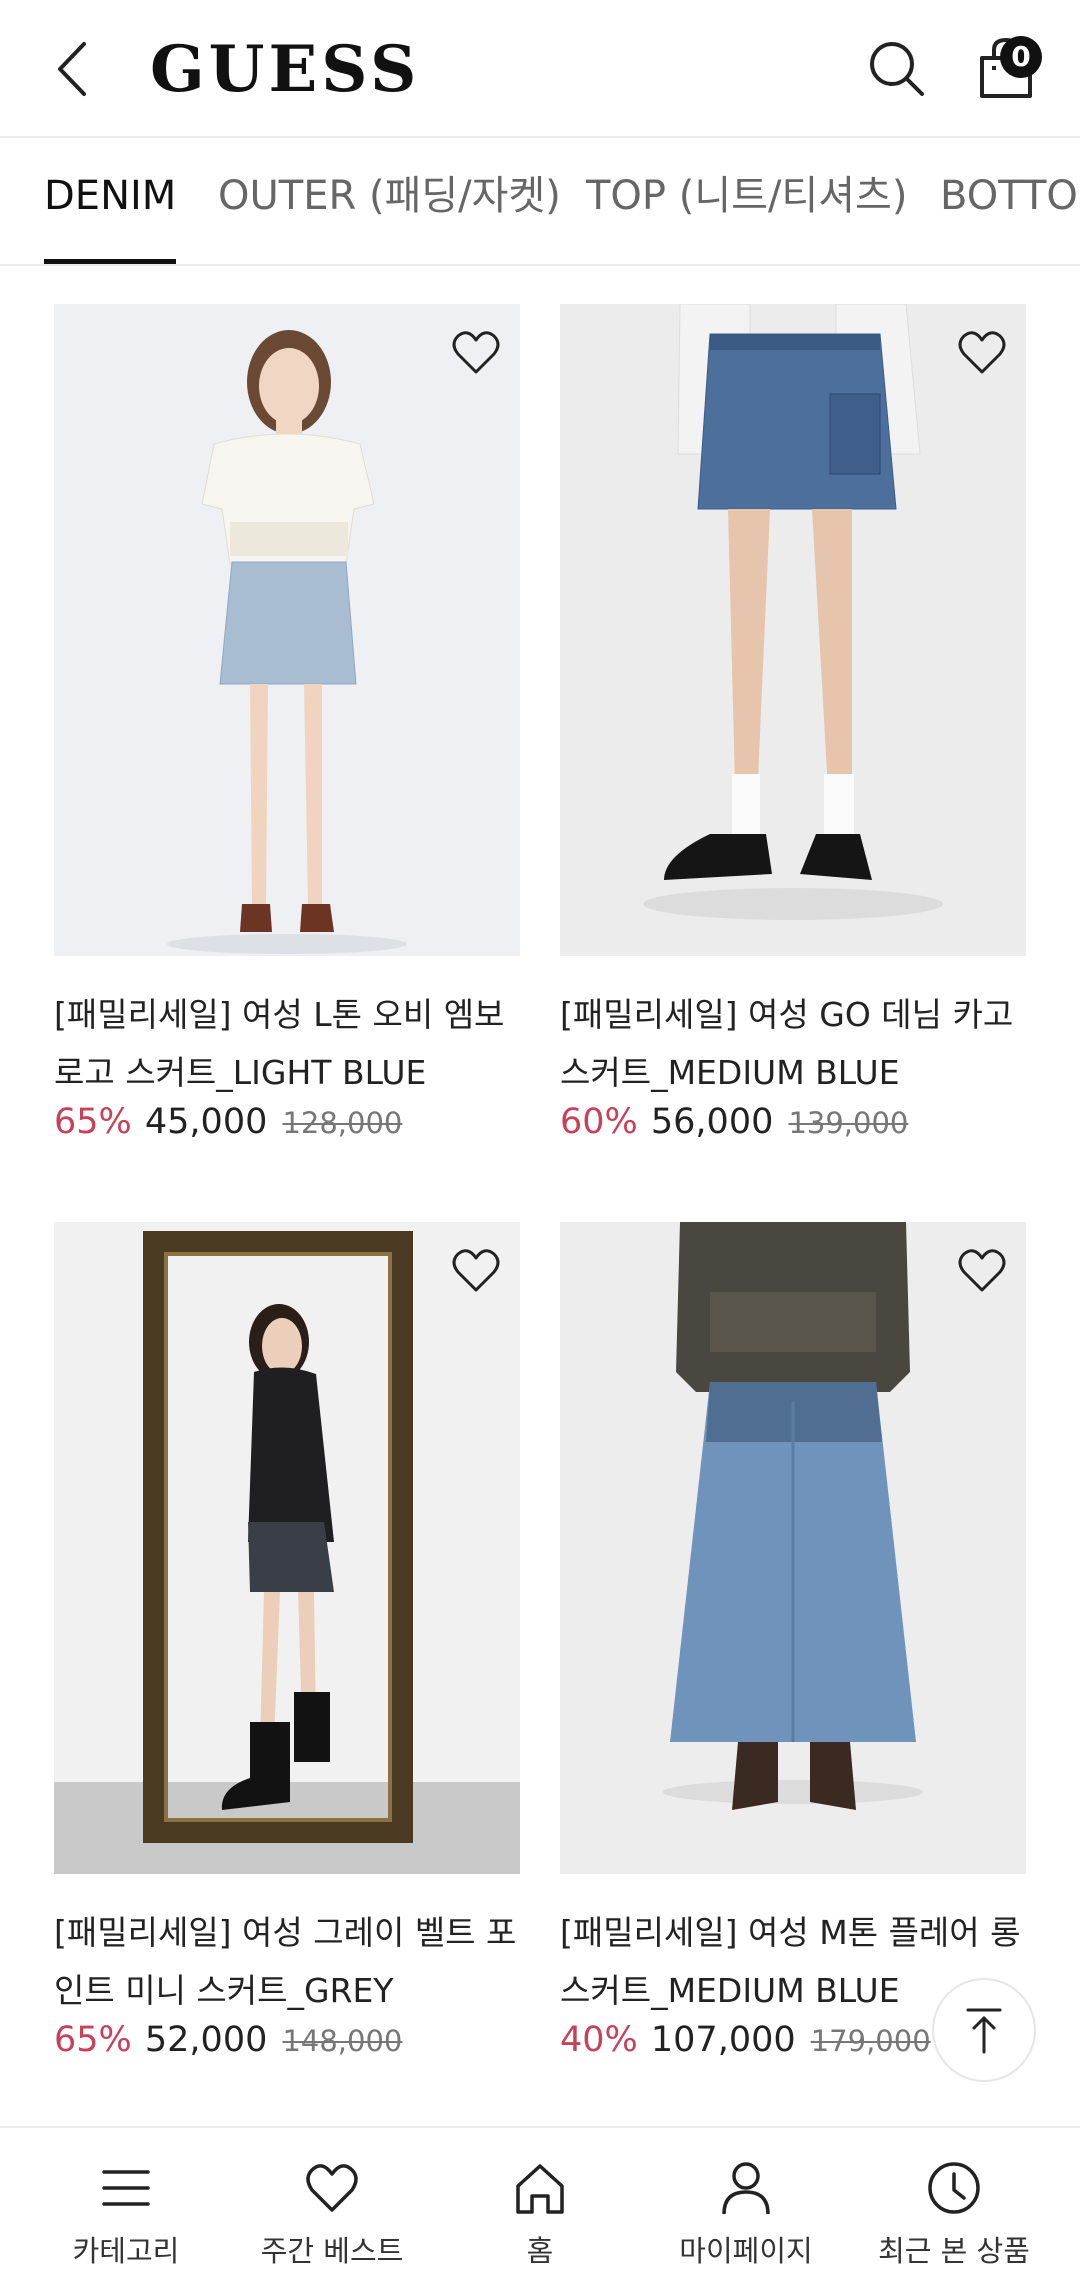  I want to click on clock-icon, so click(954, 2188).